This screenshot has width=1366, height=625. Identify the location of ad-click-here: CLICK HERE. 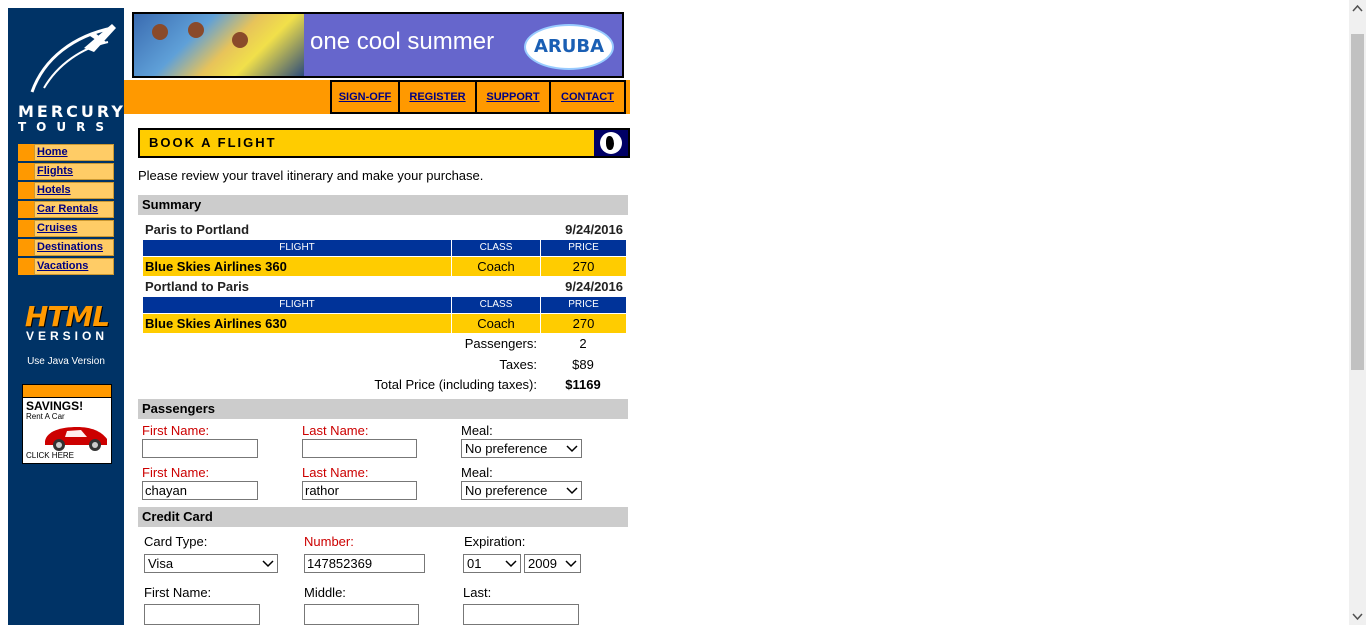
(50, 455).